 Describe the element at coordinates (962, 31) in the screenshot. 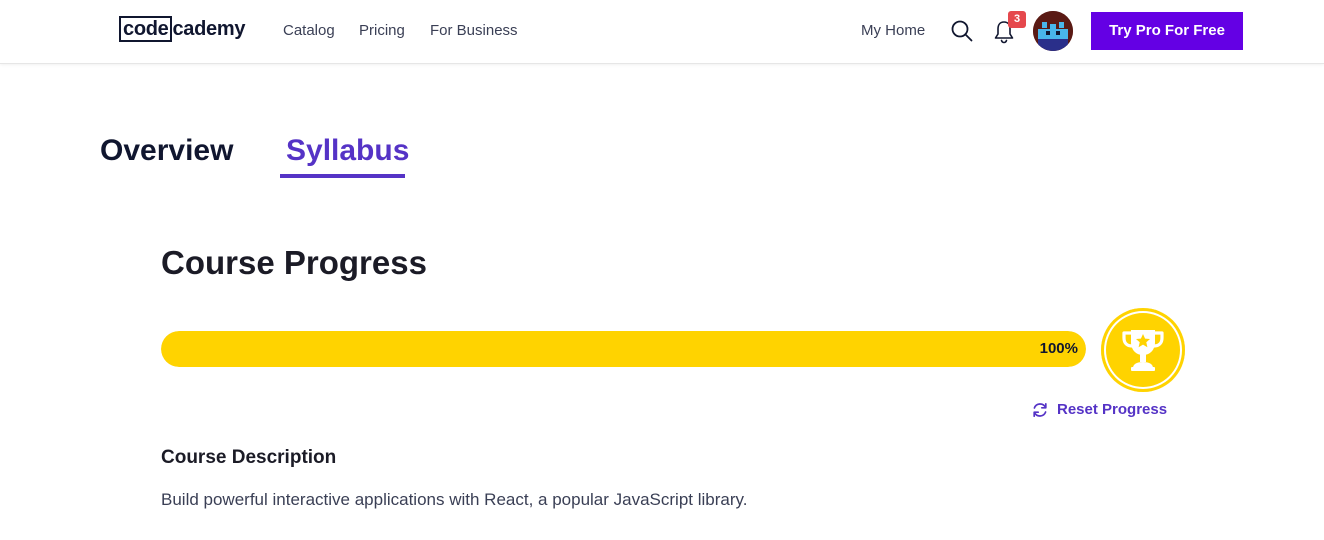

I see `search-icon` at that location.